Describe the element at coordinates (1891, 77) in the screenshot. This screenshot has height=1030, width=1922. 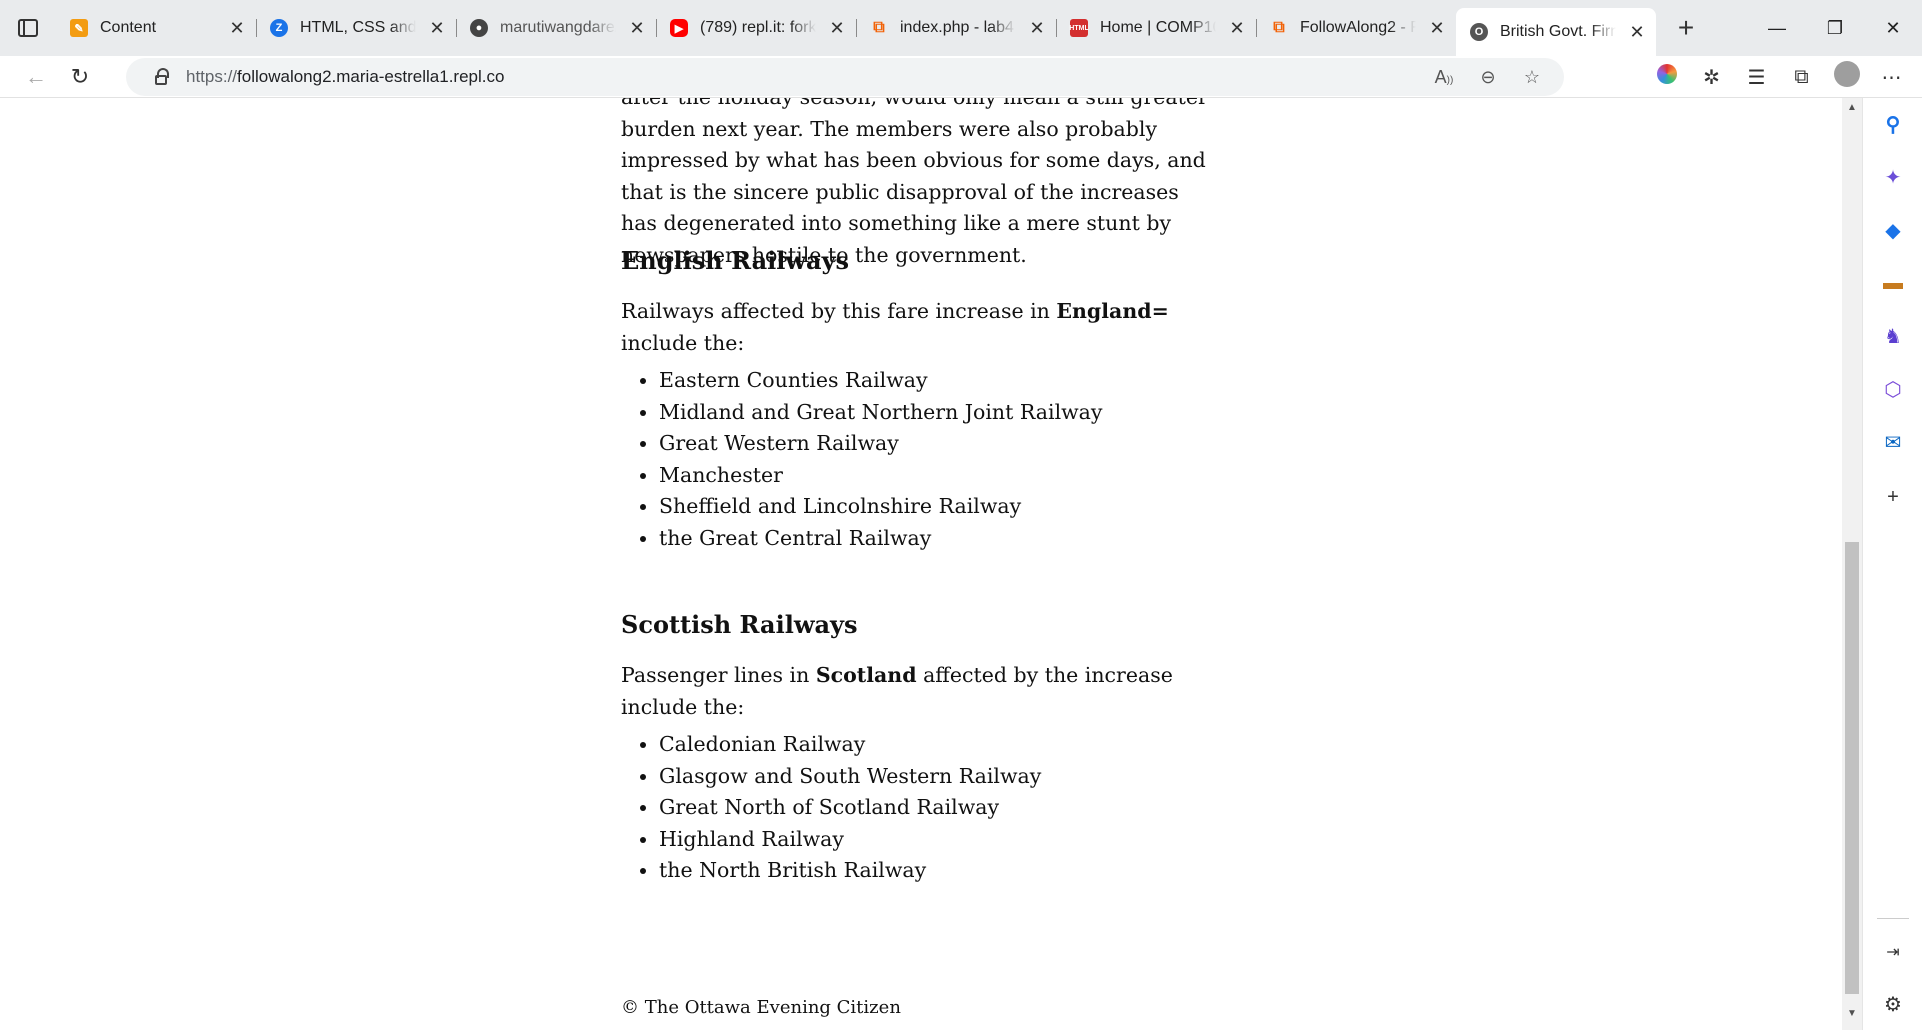
I see `settings-more-icon: ⋯` at that location.